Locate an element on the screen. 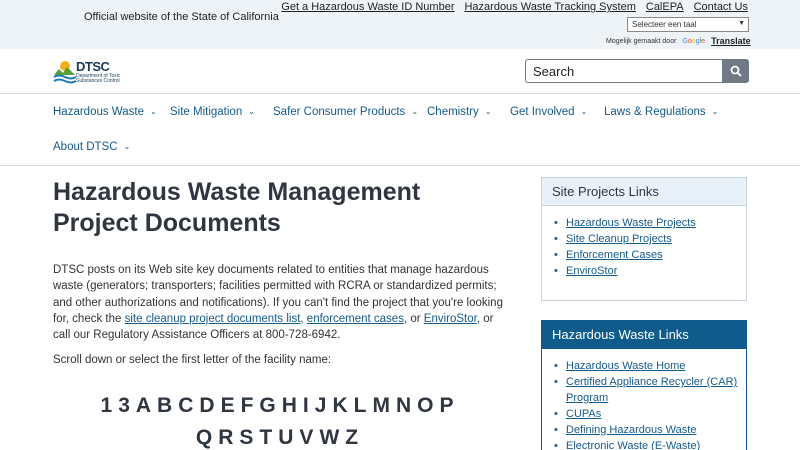  letter-link: N is located at coordinates (403, 406).